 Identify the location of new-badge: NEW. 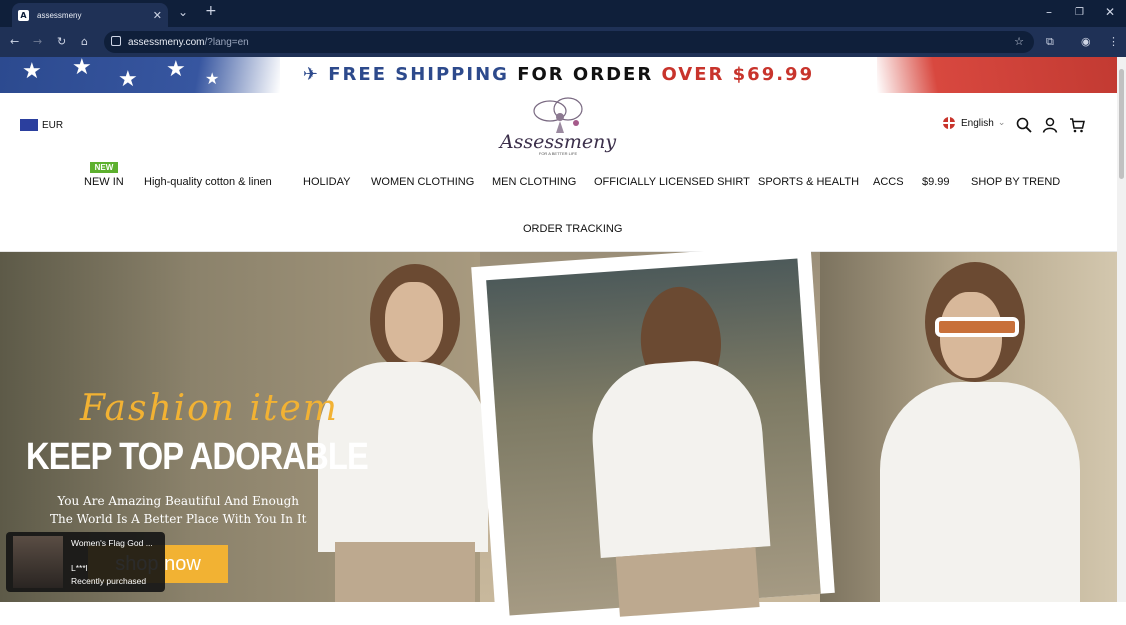
(104, 167).